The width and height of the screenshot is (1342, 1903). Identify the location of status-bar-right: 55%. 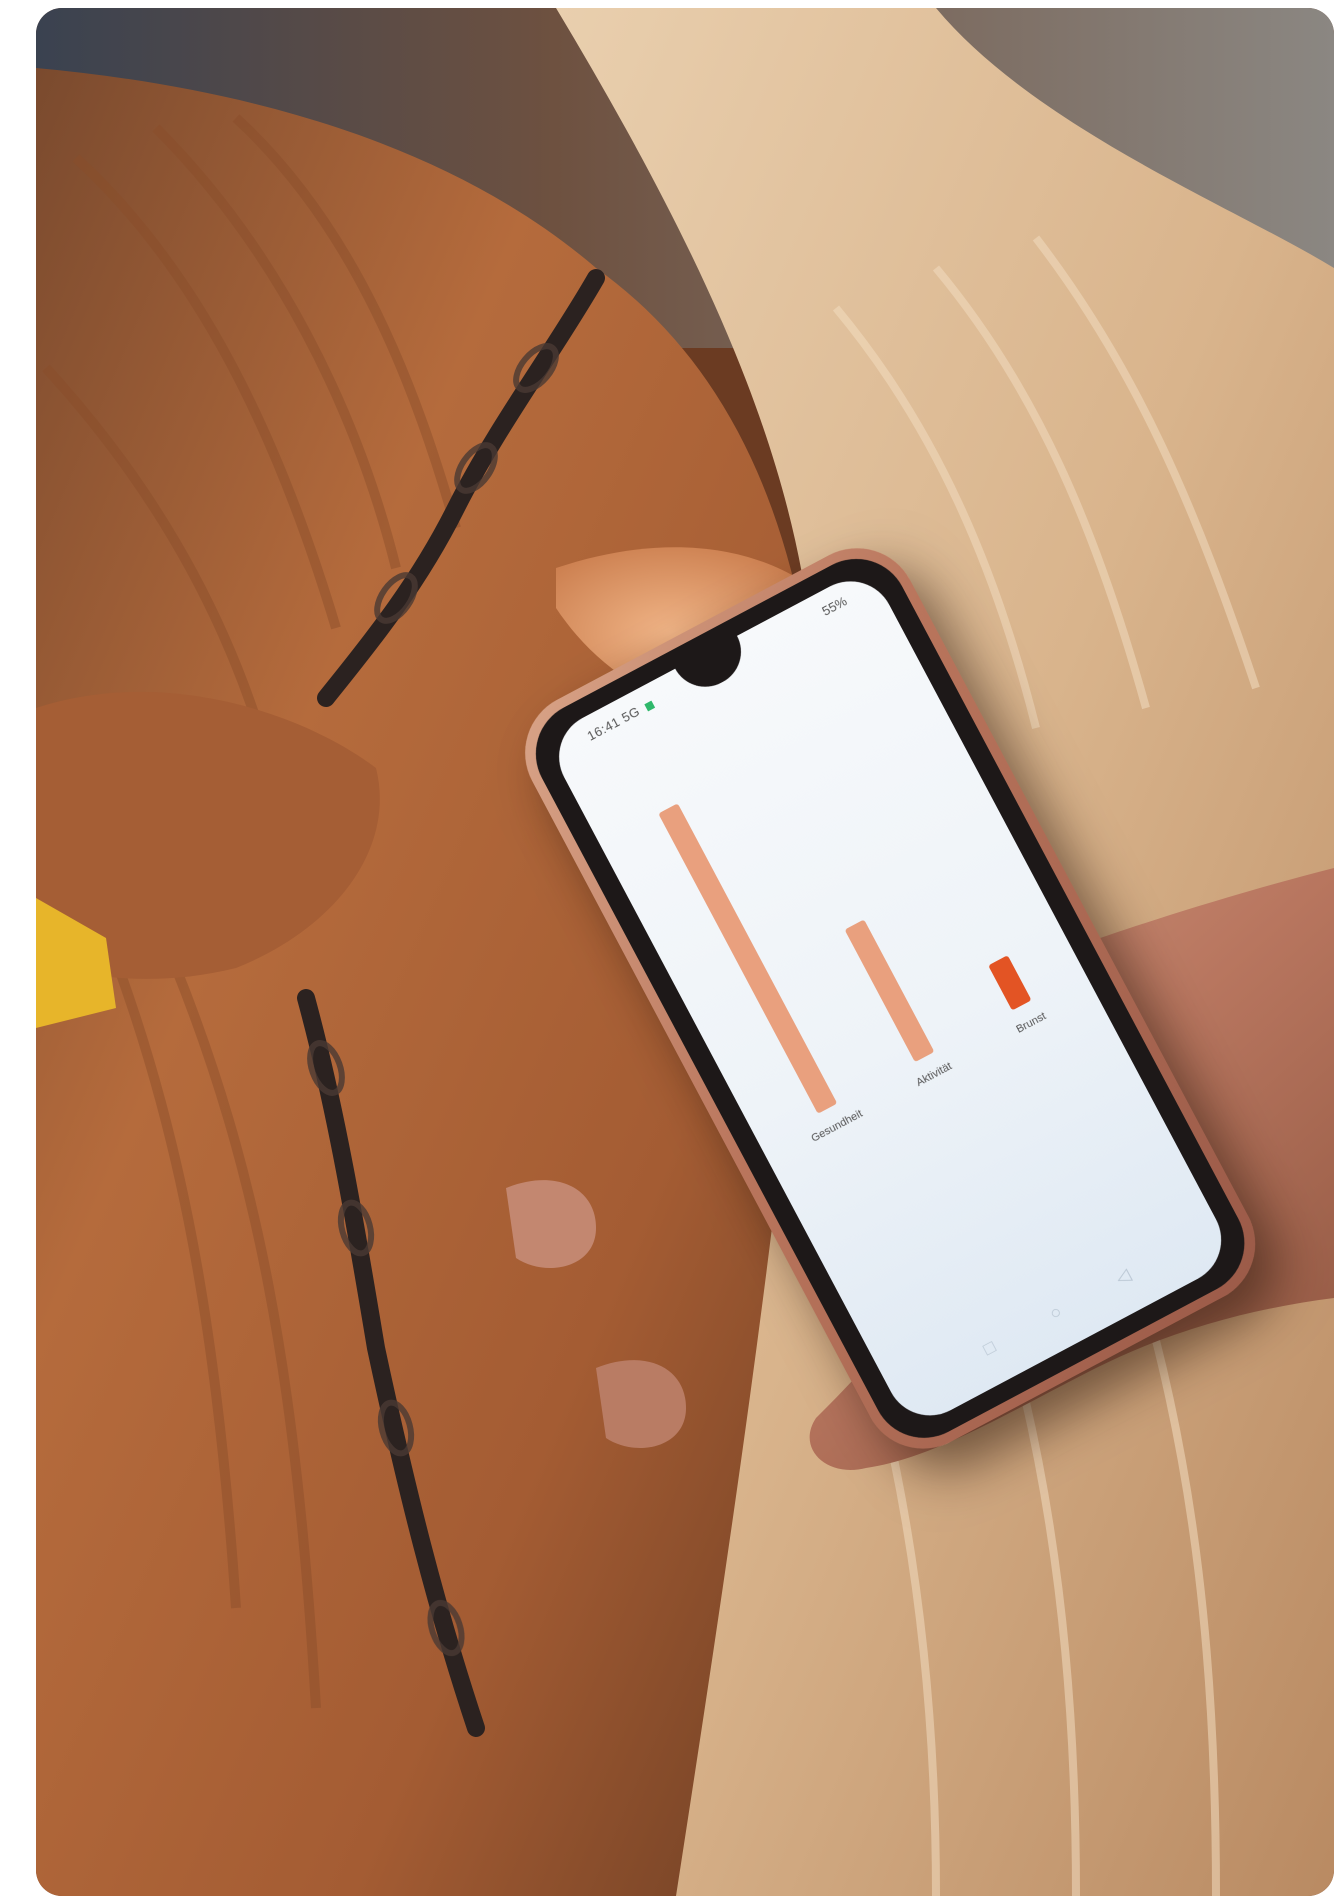
(834, 606).